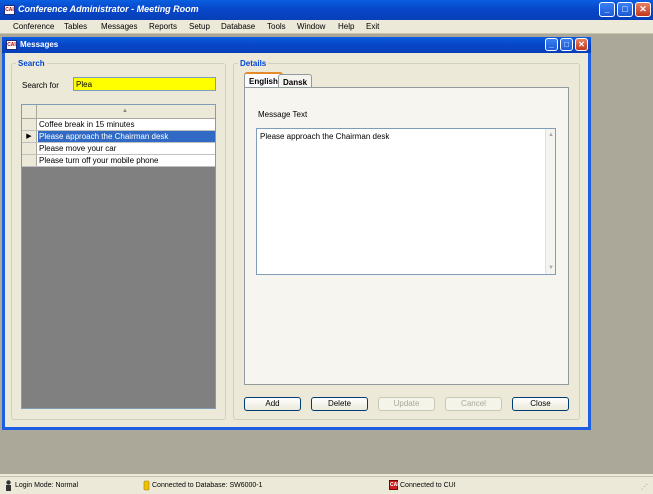  Describe the element at coordinates (144, 84) in the screenshot. I see `search-input` at that location.